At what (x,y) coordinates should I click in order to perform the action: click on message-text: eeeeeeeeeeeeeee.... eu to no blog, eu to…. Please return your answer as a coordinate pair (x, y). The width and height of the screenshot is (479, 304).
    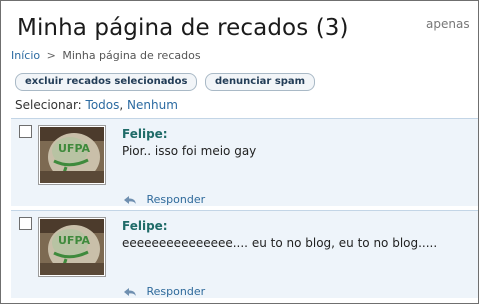
    Looking at the image, I should click on (280, 243).